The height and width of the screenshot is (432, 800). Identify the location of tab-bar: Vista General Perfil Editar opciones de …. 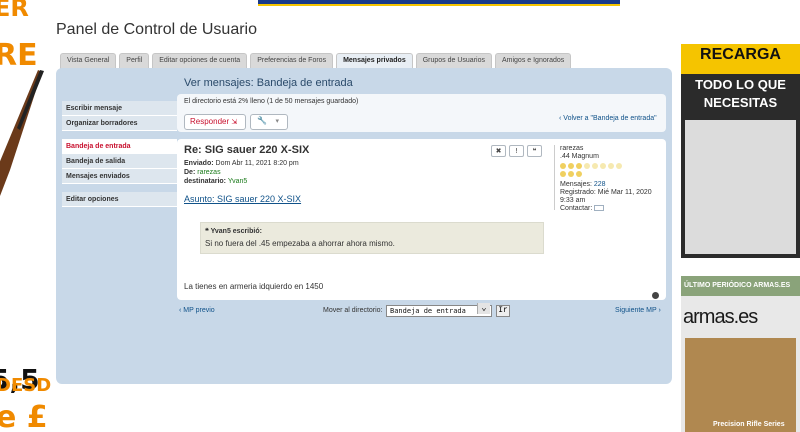
(316, 61).